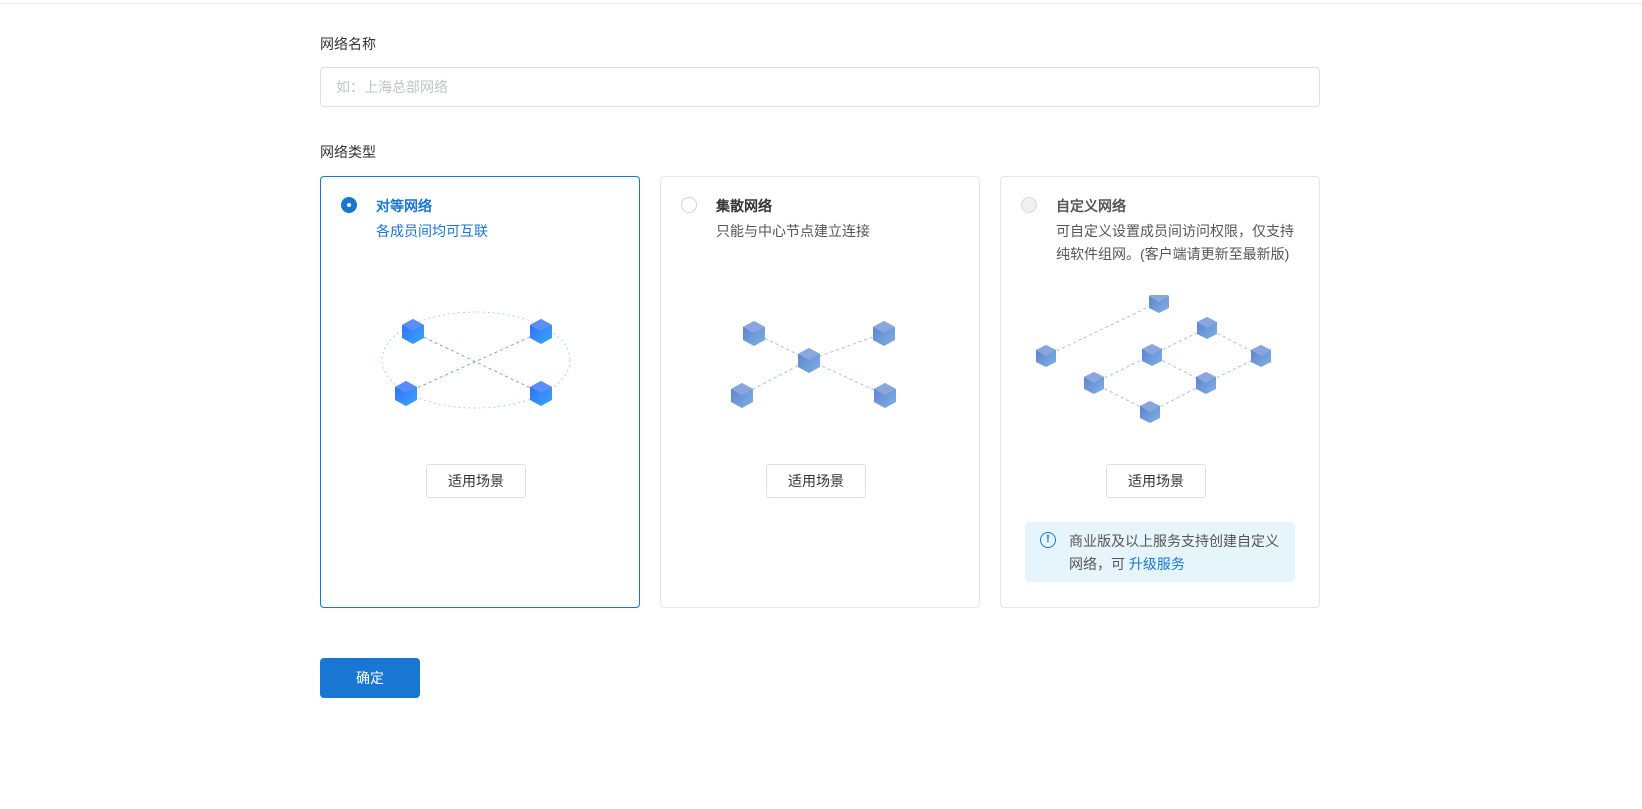 This screenshot has height=809, width=1642. I want to click on network-type-card-peer: 对等网络 各成员间均可互联 适用场景, so click(480, 392).